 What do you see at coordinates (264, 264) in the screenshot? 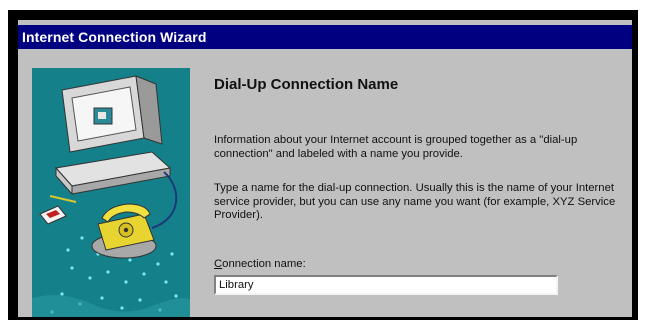
I see `label-rest: onnection name:` at bounding box center [264, 264].